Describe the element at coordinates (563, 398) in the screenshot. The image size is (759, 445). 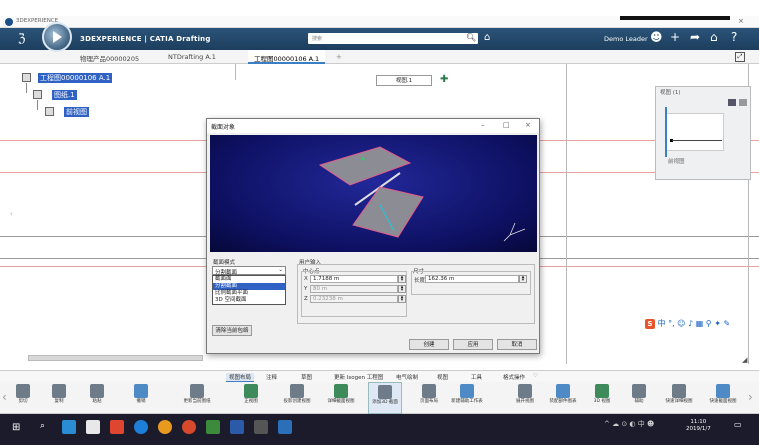
I see `action-assembly: 装配部件图表` at that location.